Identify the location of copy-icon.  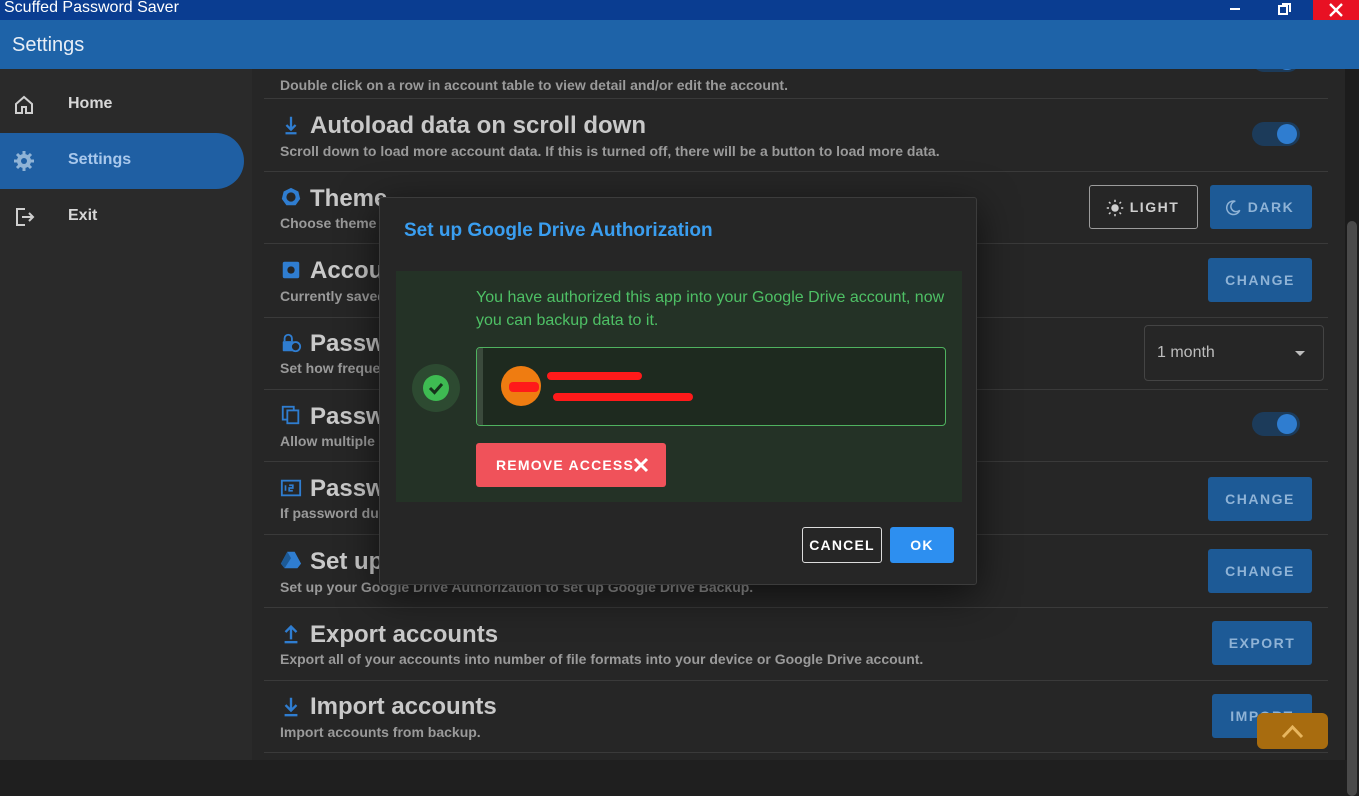
(290, 415).